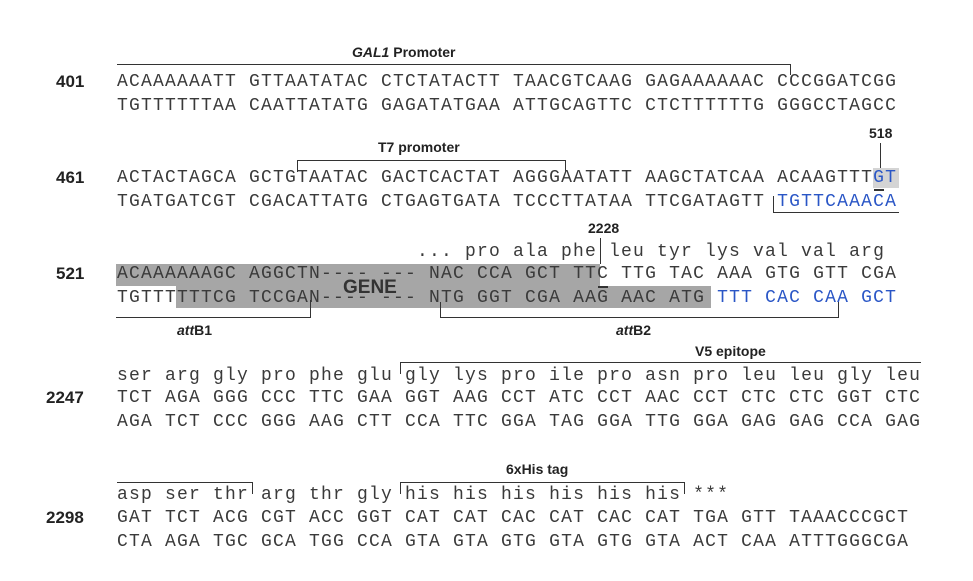 Image resolution: width=973 pixels, height=581 pixels. I want to click on t7-bracket, so click(431, 160).